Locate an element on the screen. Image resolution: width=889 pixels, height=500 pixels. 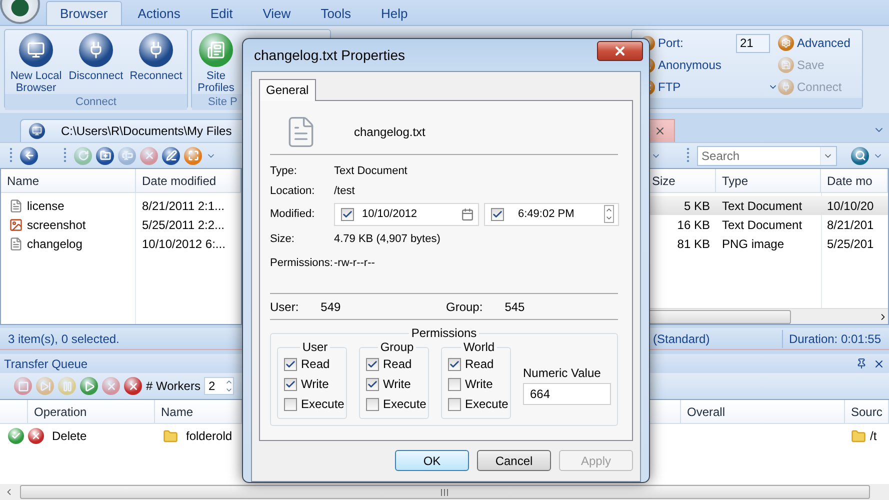
type-cell-text: Text Document is located at coordinates (762, 205).